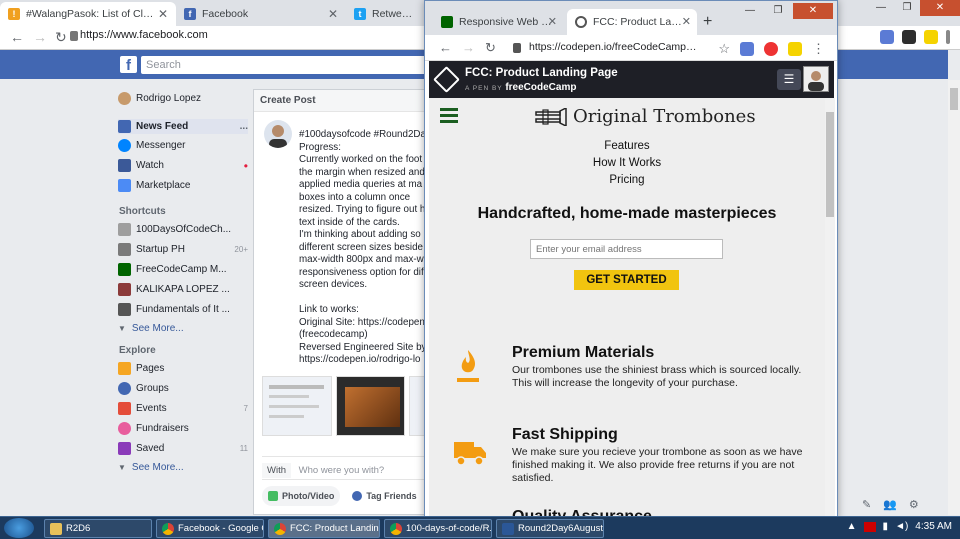 The image size is (960, 539). I want to click on tab-walangpasok: ! #WalangPasok: List of Class susp ✕, so click(88, 14).